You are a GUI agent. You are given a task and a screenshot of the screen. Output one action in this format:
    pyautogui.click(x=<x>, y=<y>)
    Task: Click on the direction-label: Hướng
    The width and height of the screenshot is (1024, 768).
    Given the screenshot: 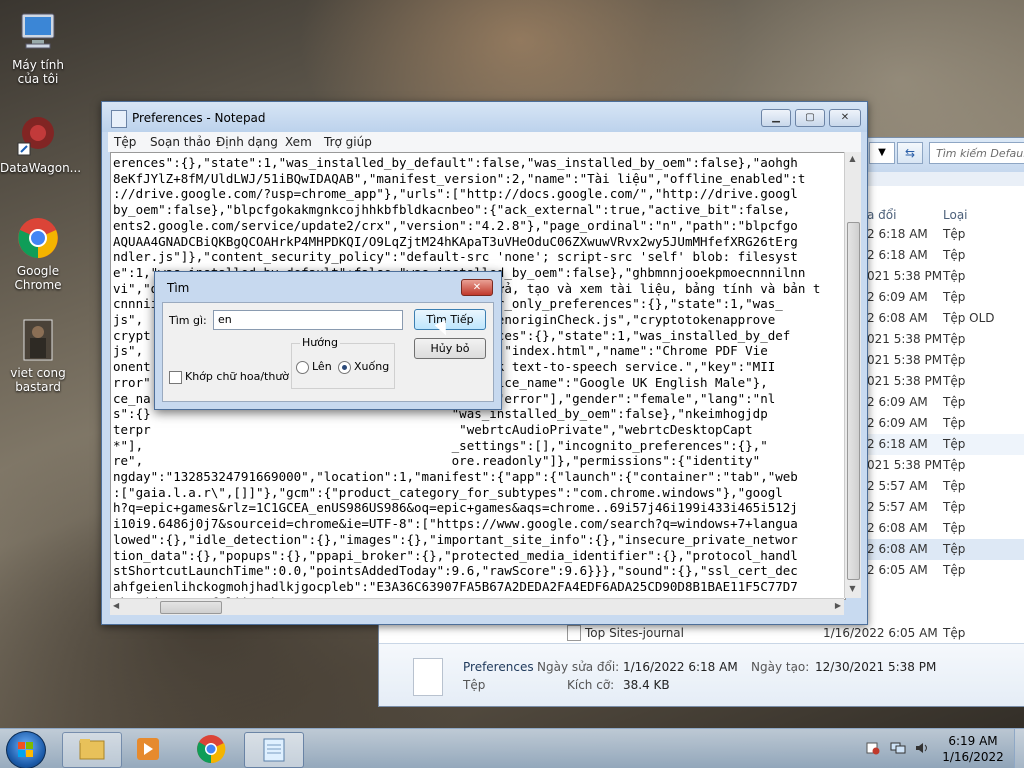 What is the action you would take?
    pyautogui.click(x=320, y=342)
    